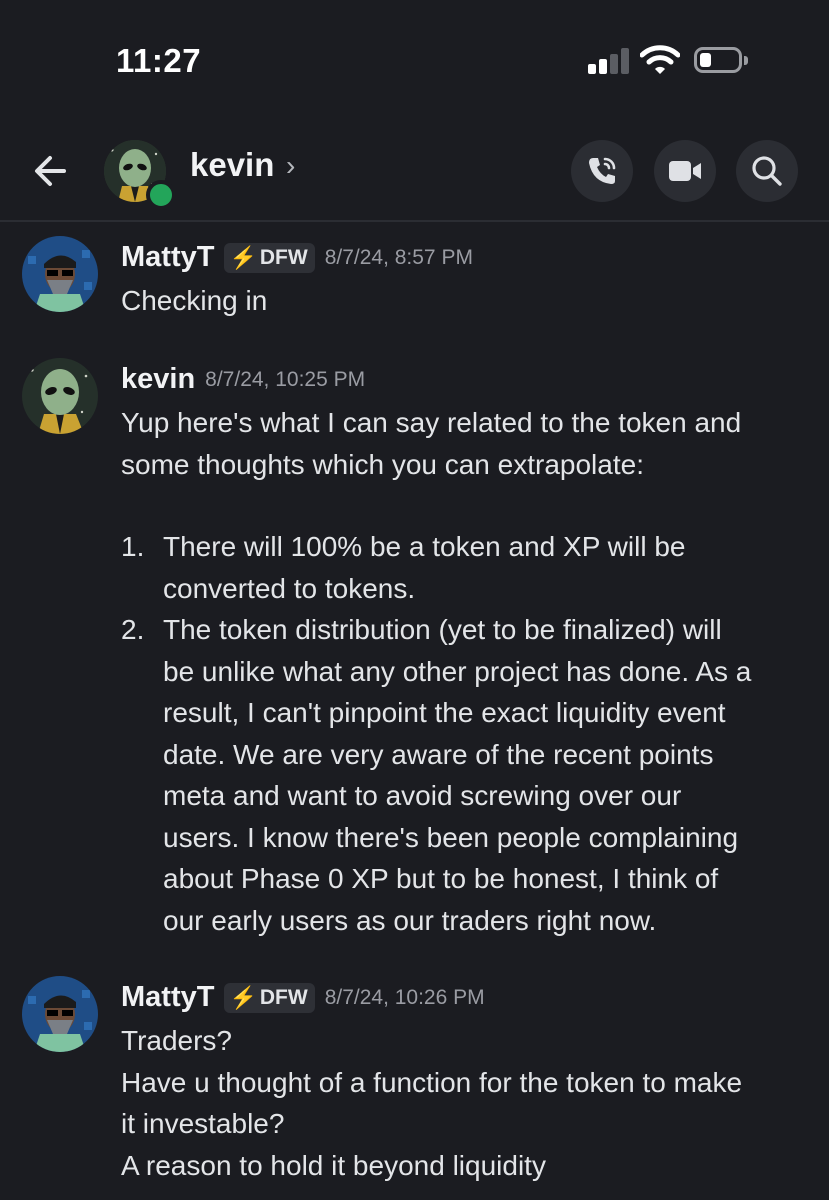 Image resolution: width=829 pixels, height=1200 pixels. What do you see at coordinates (404, 997) in the screenshot?
I see `timestamp: 8/7/24, 10:26 PM` at bounding box center [404, 997].